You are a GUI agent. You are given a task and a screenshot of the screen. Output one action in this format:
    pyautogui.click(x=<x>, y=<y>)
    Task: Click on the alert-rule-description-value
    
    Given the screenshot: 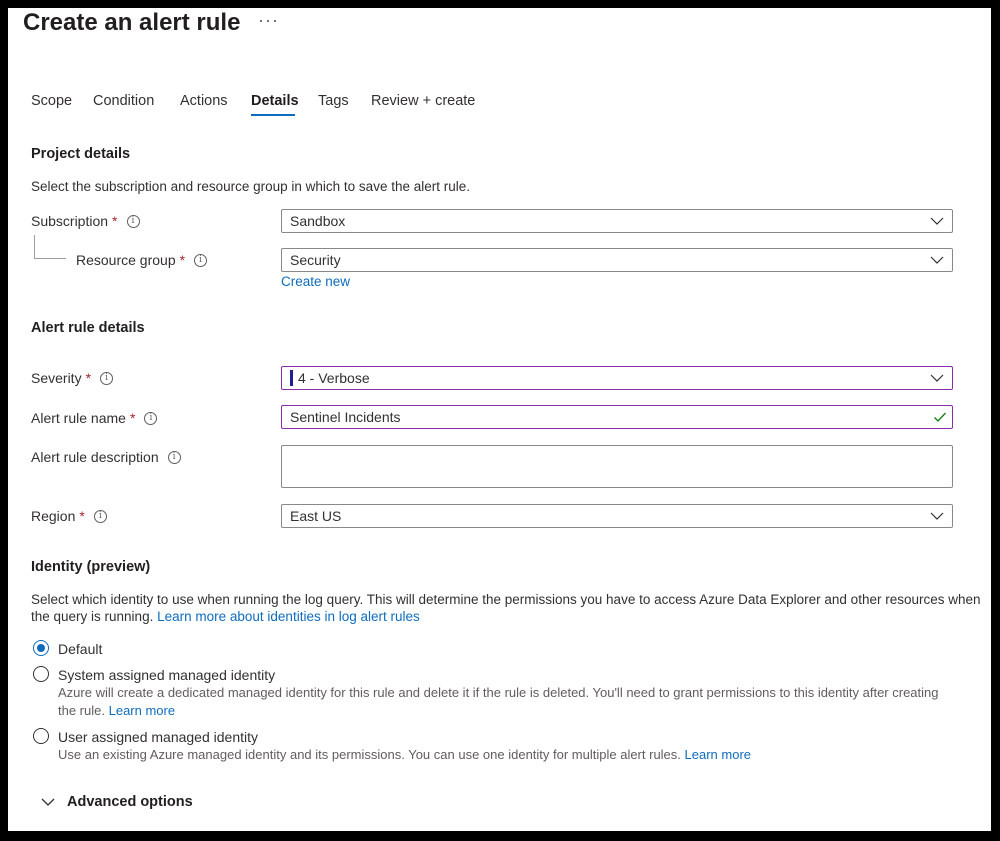 What is the action you would take?
    pyautogui.click(x=617, y=448)
    